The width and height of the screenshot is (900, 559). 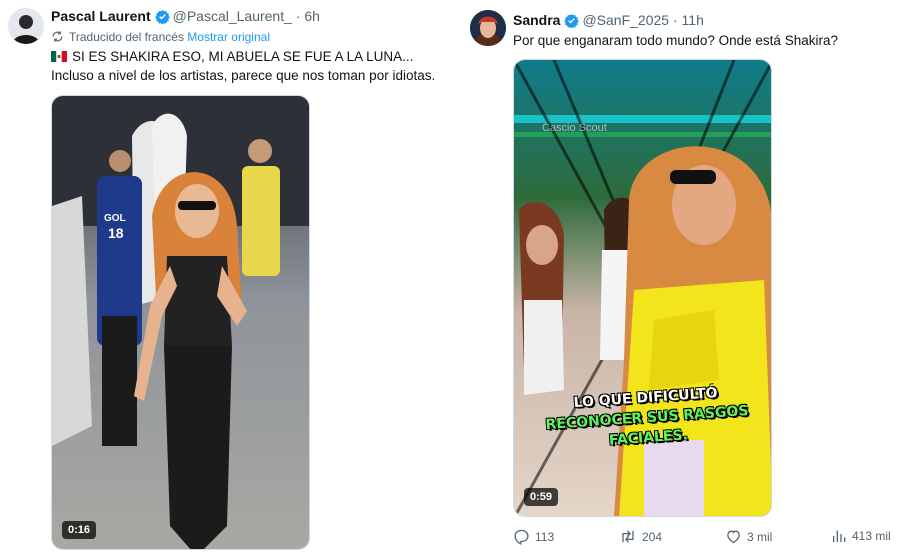 I want to click on repost-count: 204, so click(x=652, y=536).